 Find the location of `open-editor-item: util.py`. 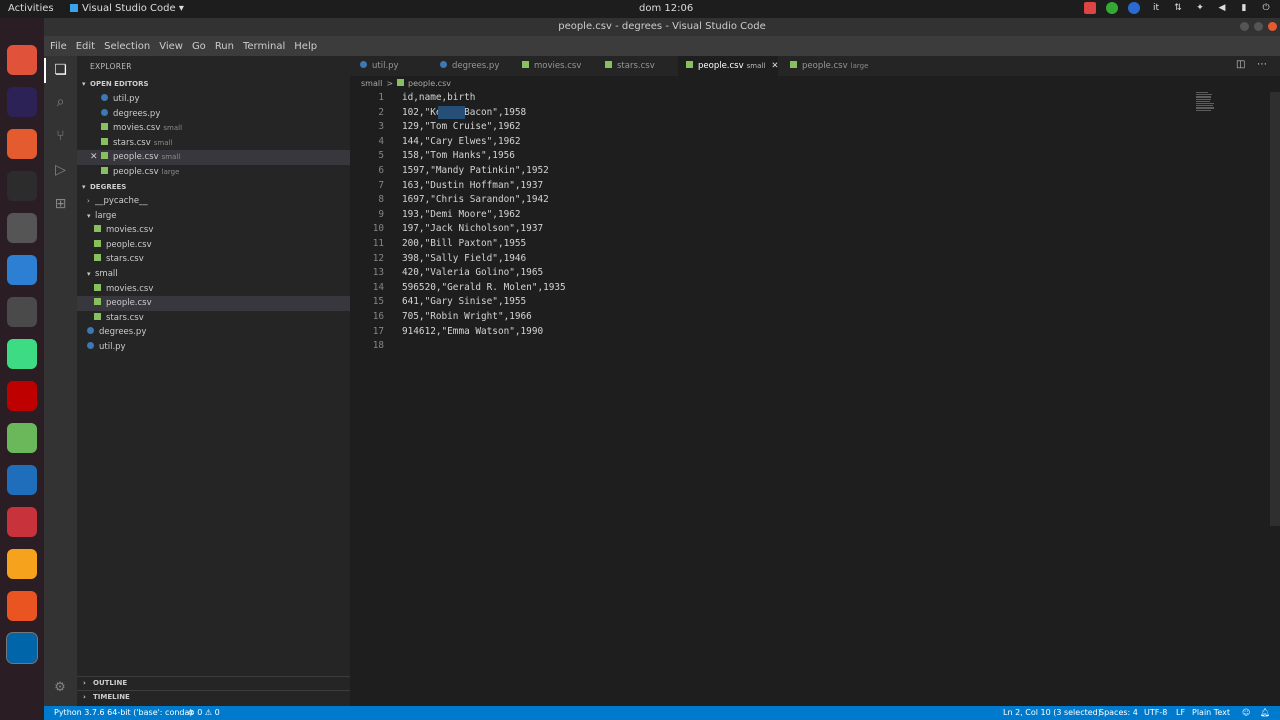

open-editor-item: util.py is located at coordinates (213, 99).